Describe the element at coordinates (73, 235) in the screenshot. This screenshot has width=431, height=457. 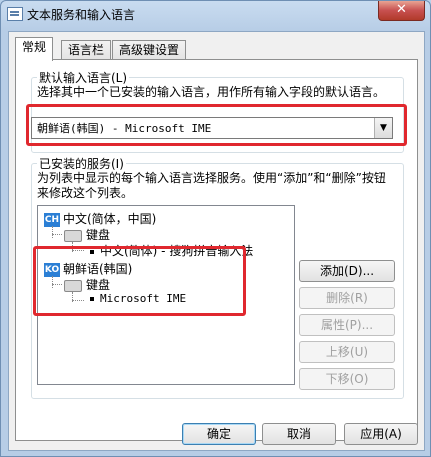
I see `keyboard-icon` at that location.